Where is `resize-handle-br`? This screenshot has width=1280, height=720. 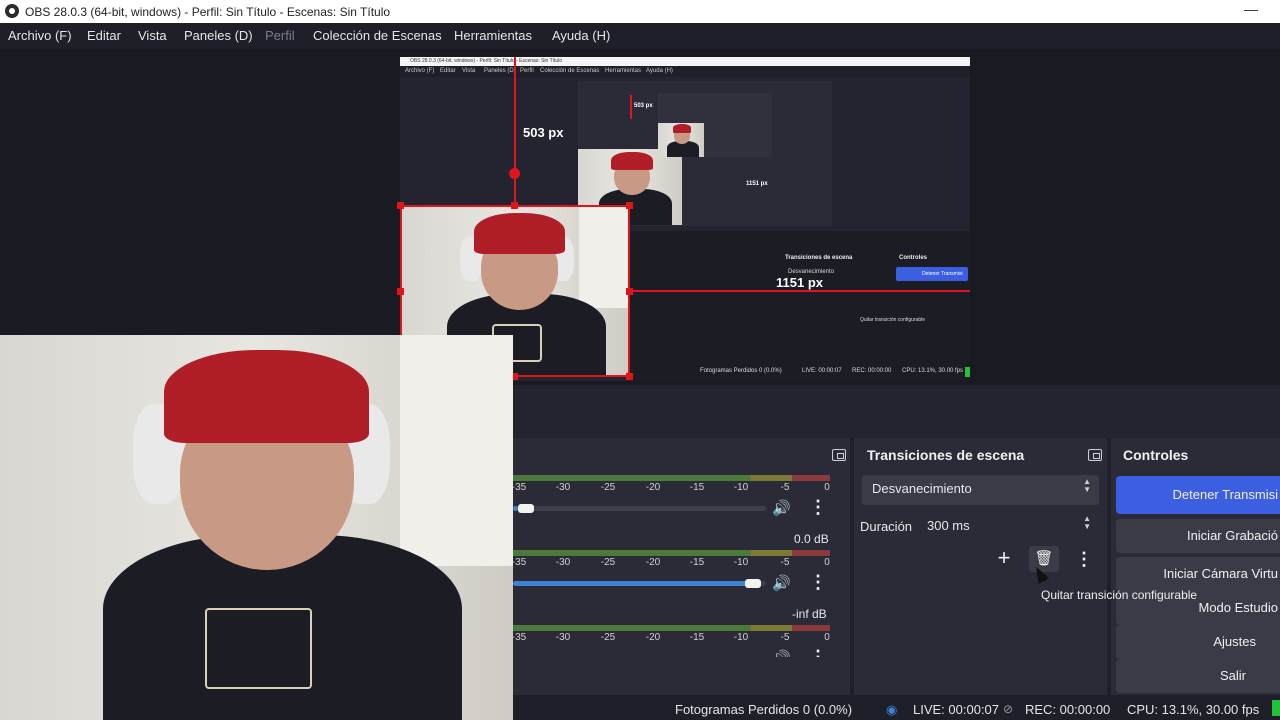 resize-handle-br is located at coordinates (629, 376).